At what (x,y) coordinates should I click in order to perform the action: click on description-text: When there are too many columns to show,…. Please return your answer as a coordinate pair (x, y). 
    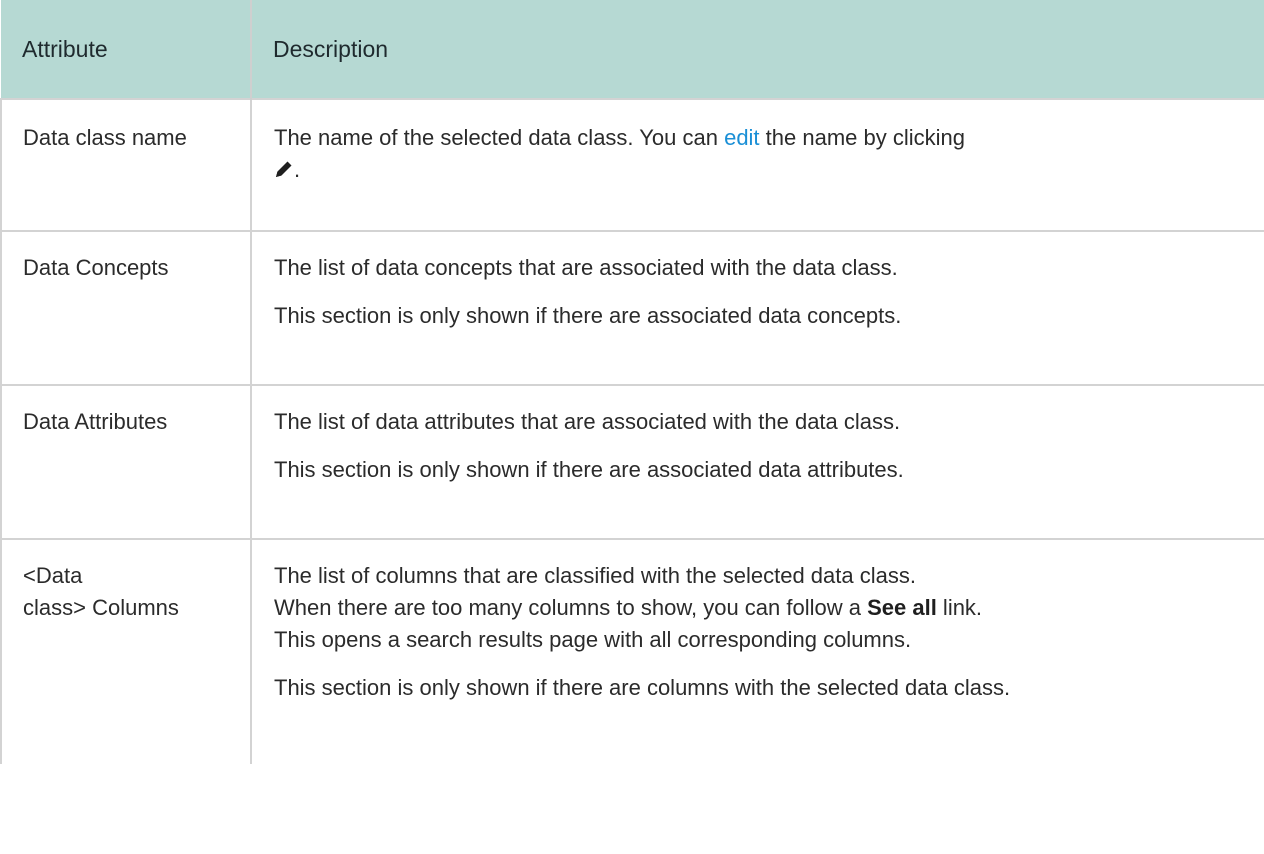
    Looking at the image, I should click on (571, 607).